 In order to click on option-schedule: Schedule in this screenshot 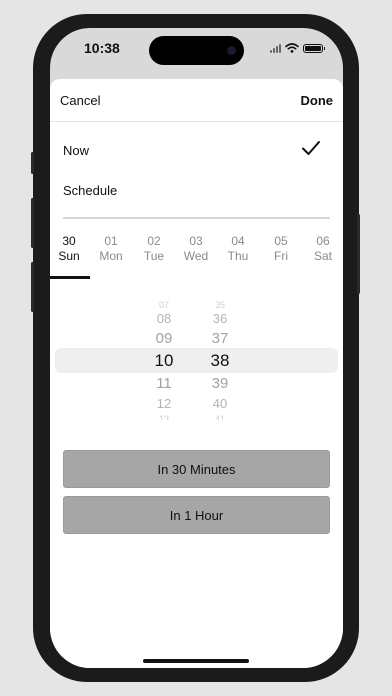, I will do `click(90, 190)`.